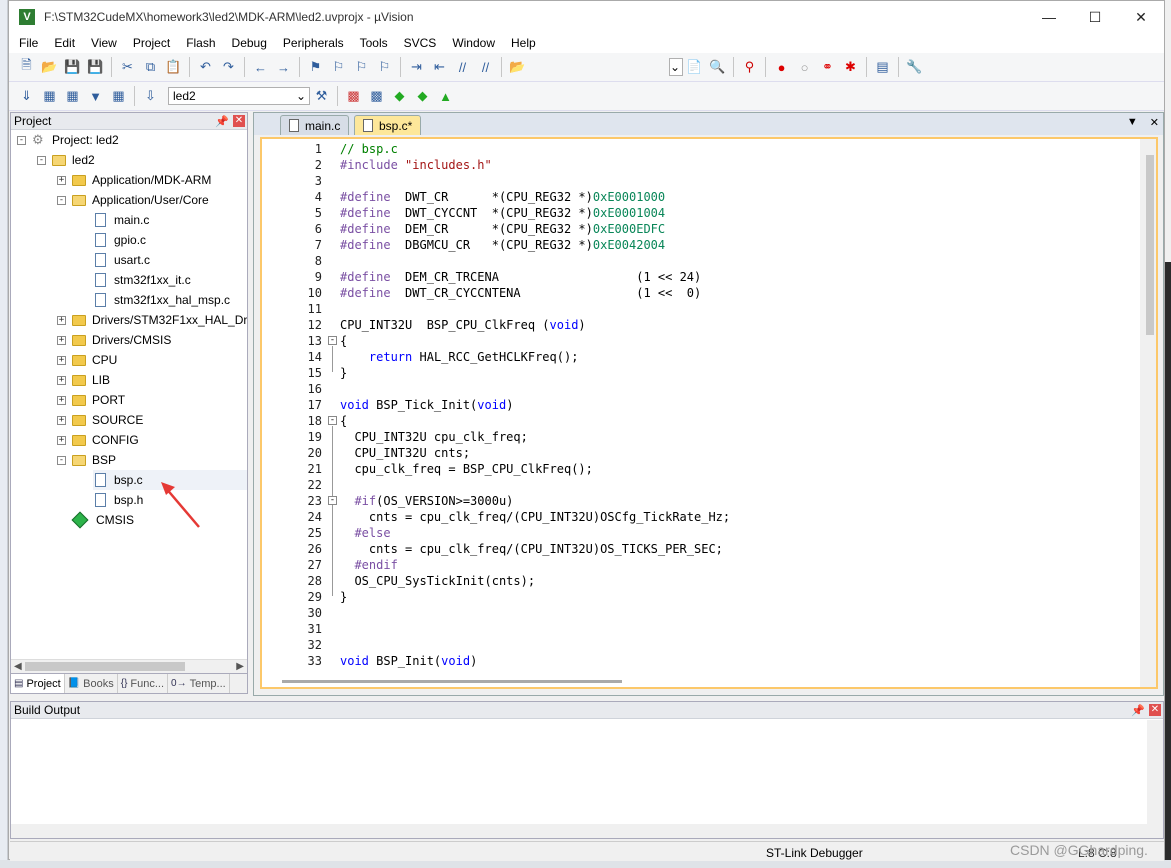 The image size is (1171, 868). I want to click on tree-group-application-mdk-arm: + Application/MDK-ARM, so click(134, 180).